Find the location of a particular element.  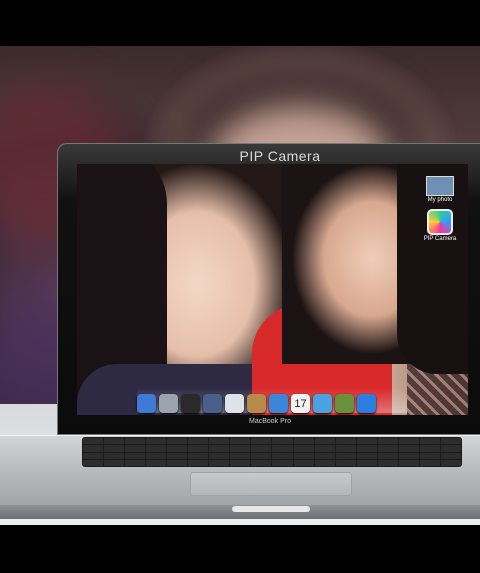

laptop-brand-label: MacBook Pro is located at coordinates (270, 421).